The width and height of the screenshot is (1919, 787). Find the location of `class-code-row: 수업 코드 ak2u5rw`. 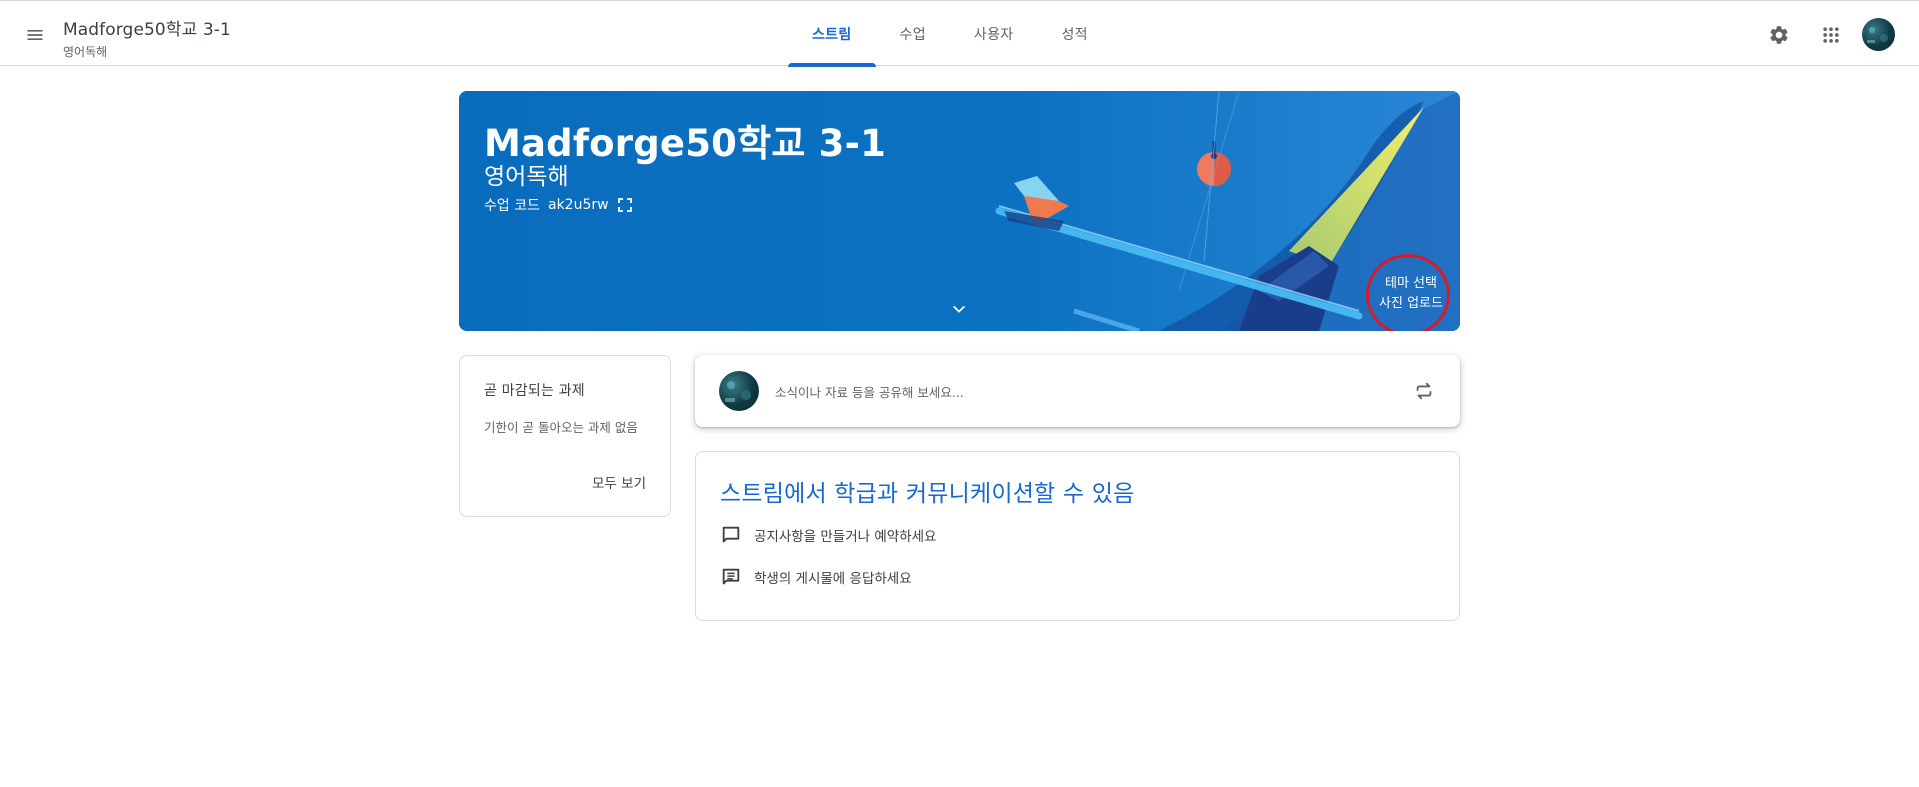

class-code-row: 수업 코드 ak2u5rw is located at coordinates (558, 205).